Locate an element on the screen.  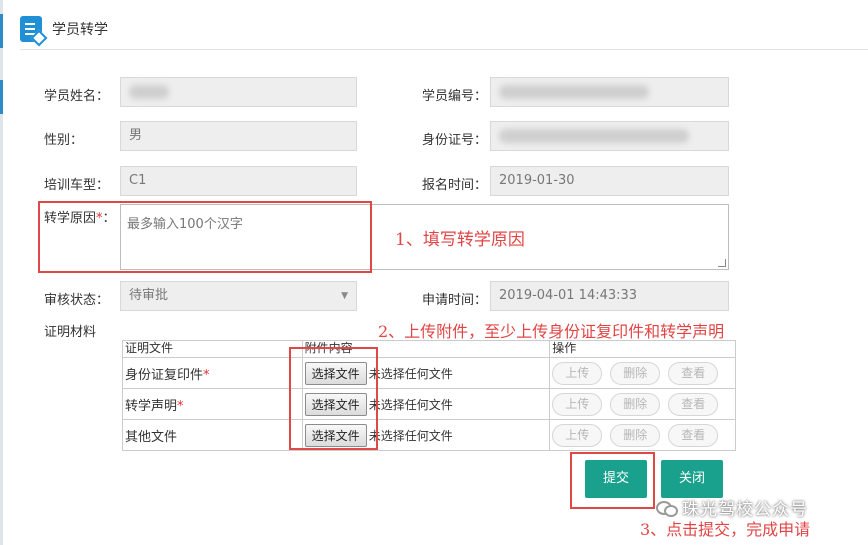
file-name-cell: 其他文件 is located at coordinates (212, 435).